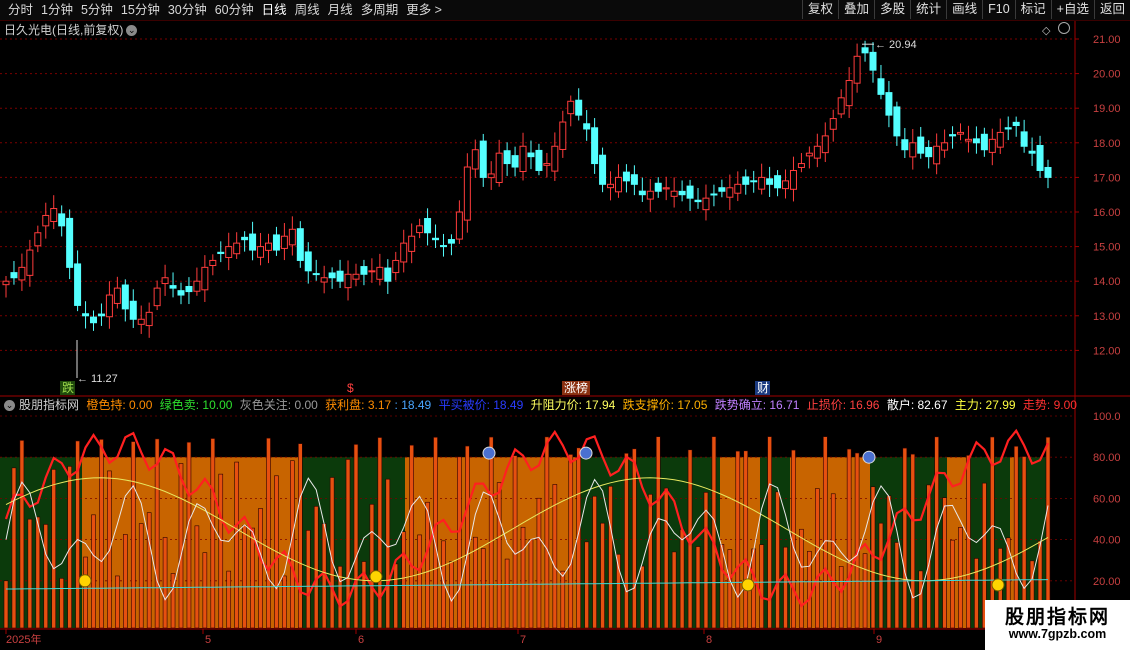 The image size is (1130, 650). Describe the element at coordinates (843, 405) in the screenshot. I see `legend-stop-loss: 止损价: 16.96` at that location.